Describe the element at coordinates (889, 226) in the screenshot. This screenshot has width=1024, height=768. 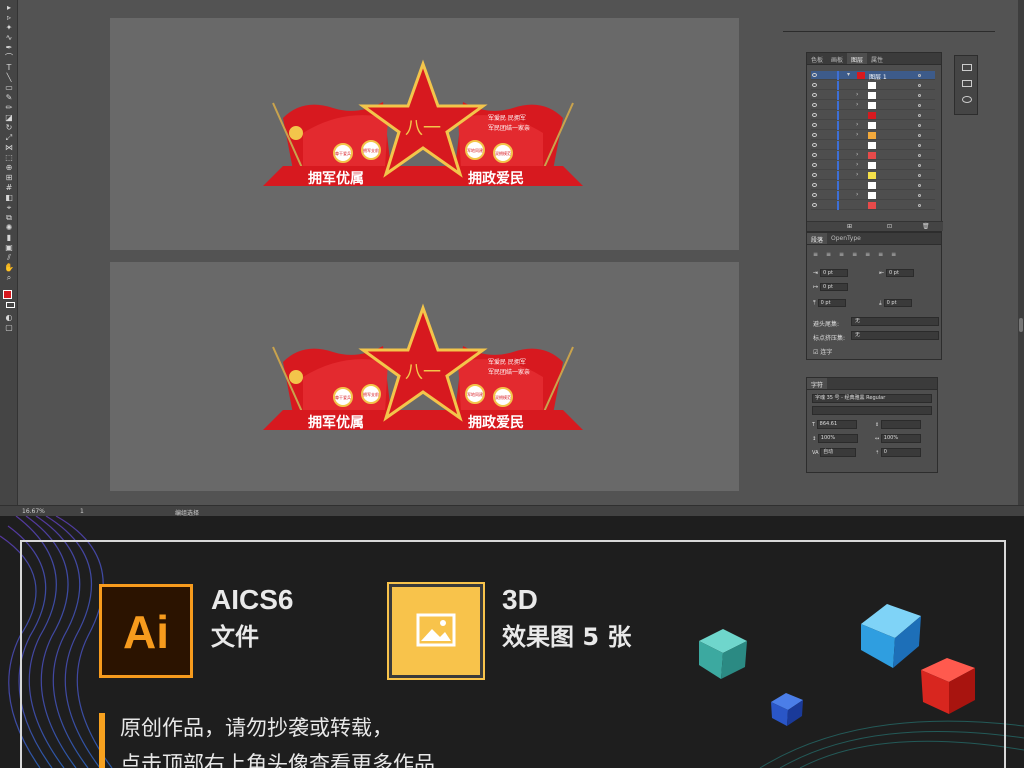
I see `new-layer-icon: ⊡` at that location.